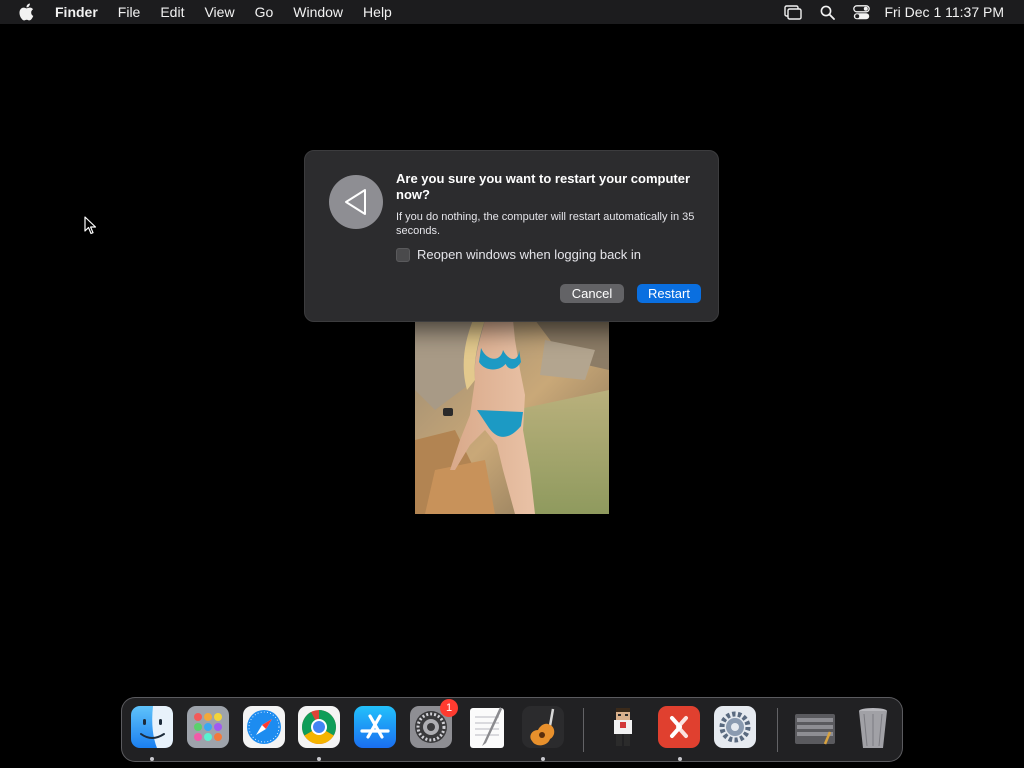 The height and width of the screenshot is (768, 1024). I want to click on status-area: Fri Dec 1 11:37 PM, so click(903, 12).